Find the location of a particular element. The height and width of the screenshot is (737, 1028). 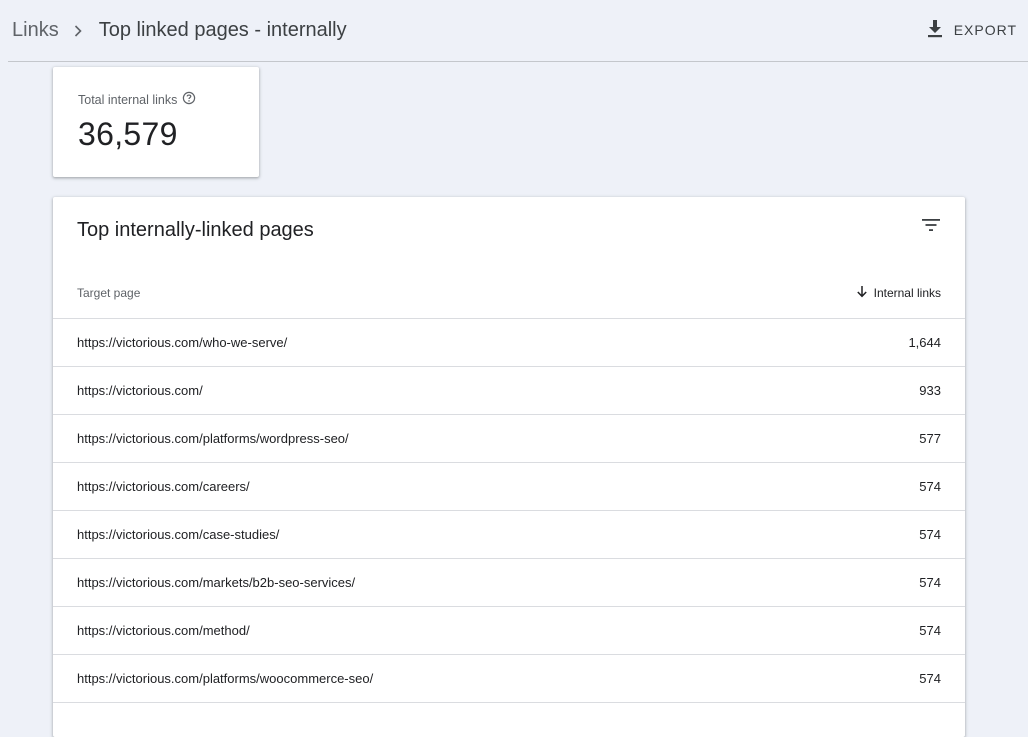

chevron-right-icon is located at coordinates (78, 31).